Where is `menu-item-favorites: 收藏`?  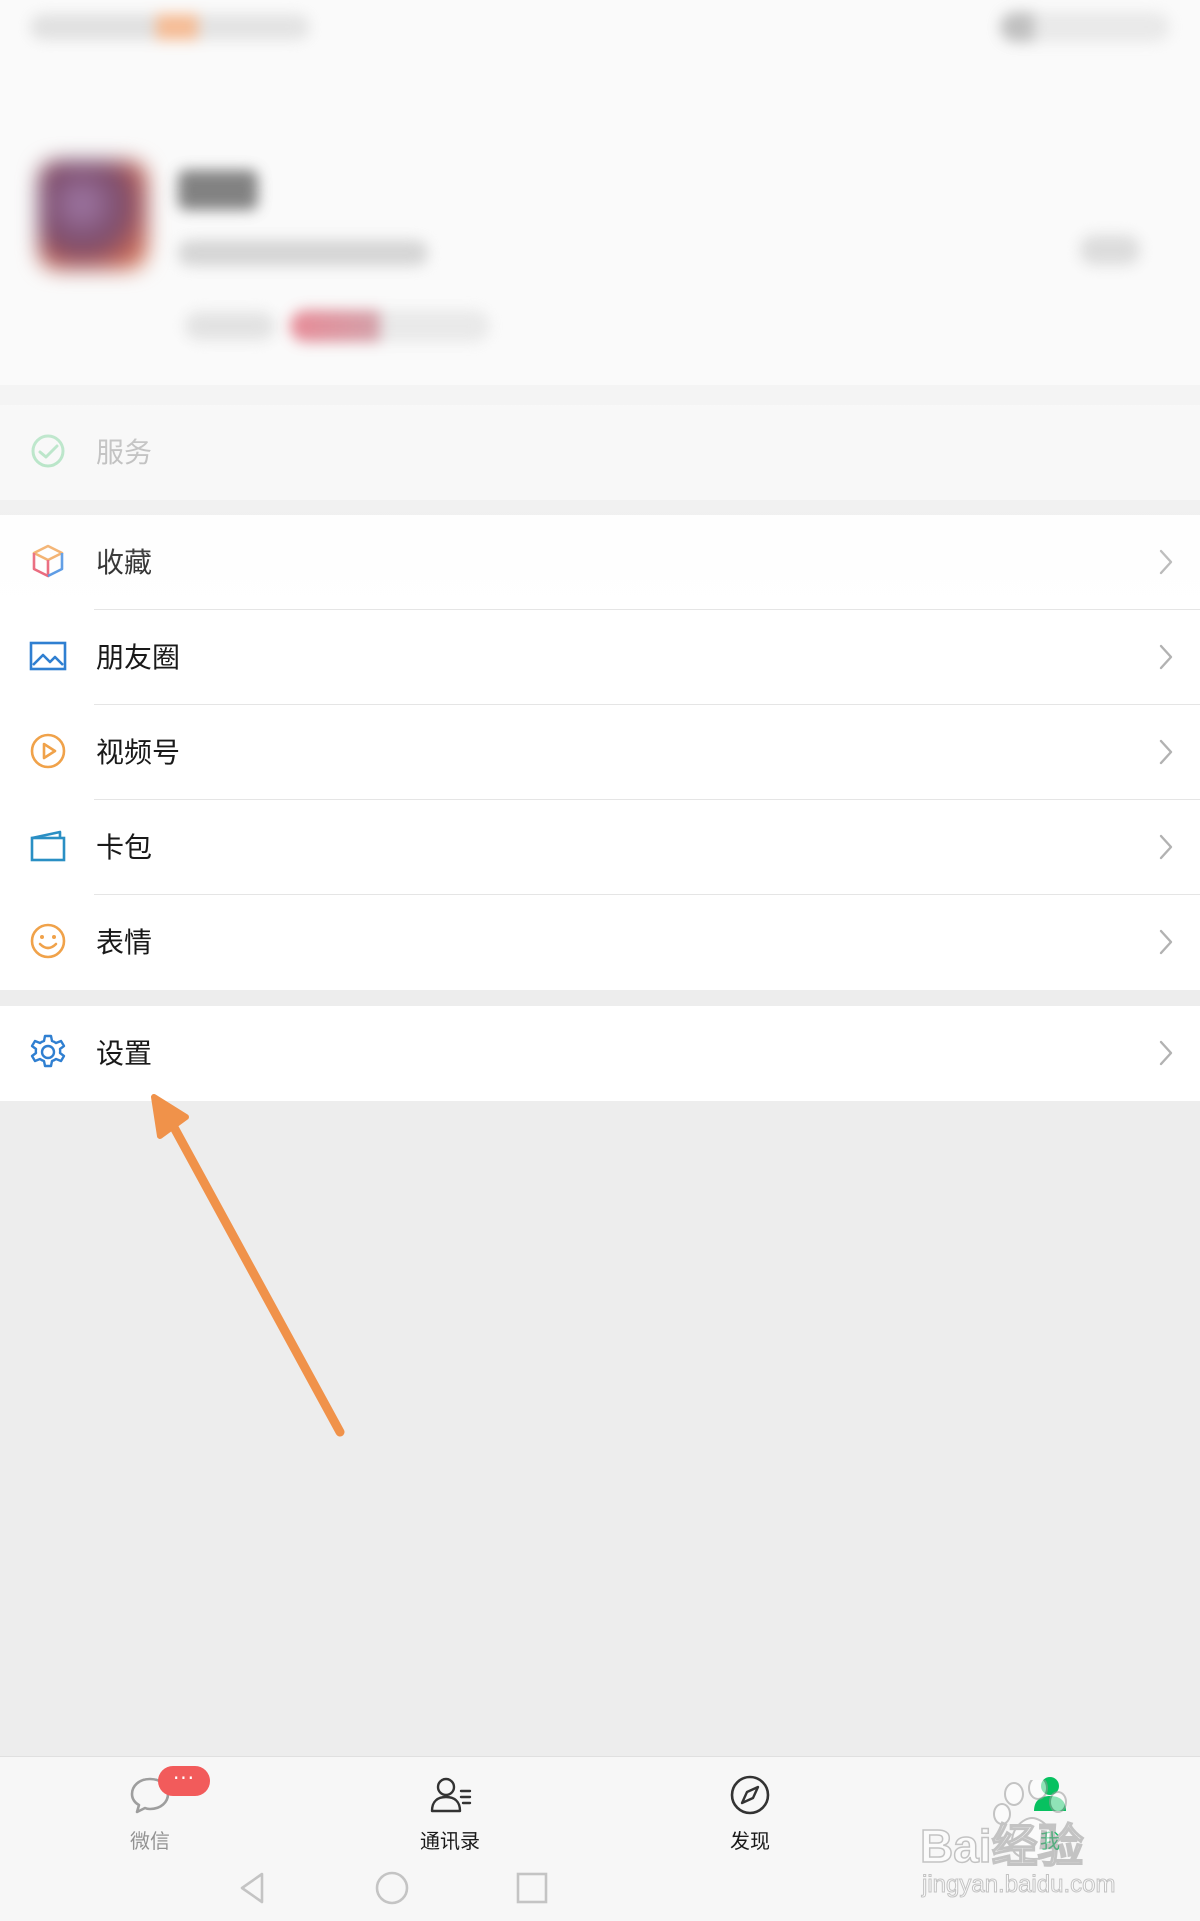
menu-item-favorites: 收藏 is located at coordinates (600, 562).